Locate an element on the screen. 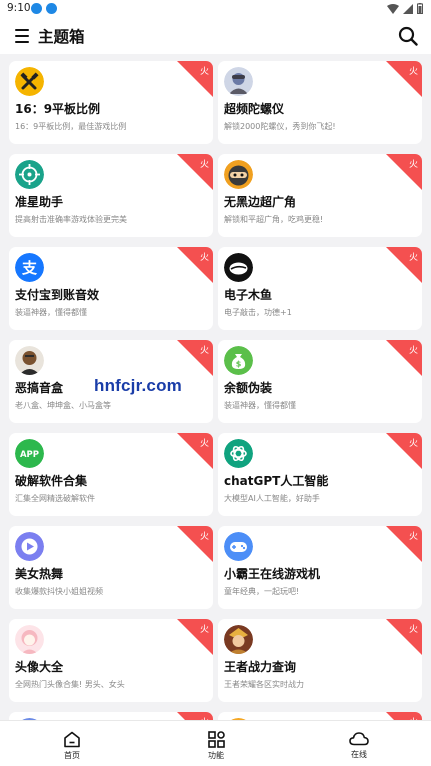 The image size is (431, 766). card-title: 美女热舞 is located at coordinates (39, 574).